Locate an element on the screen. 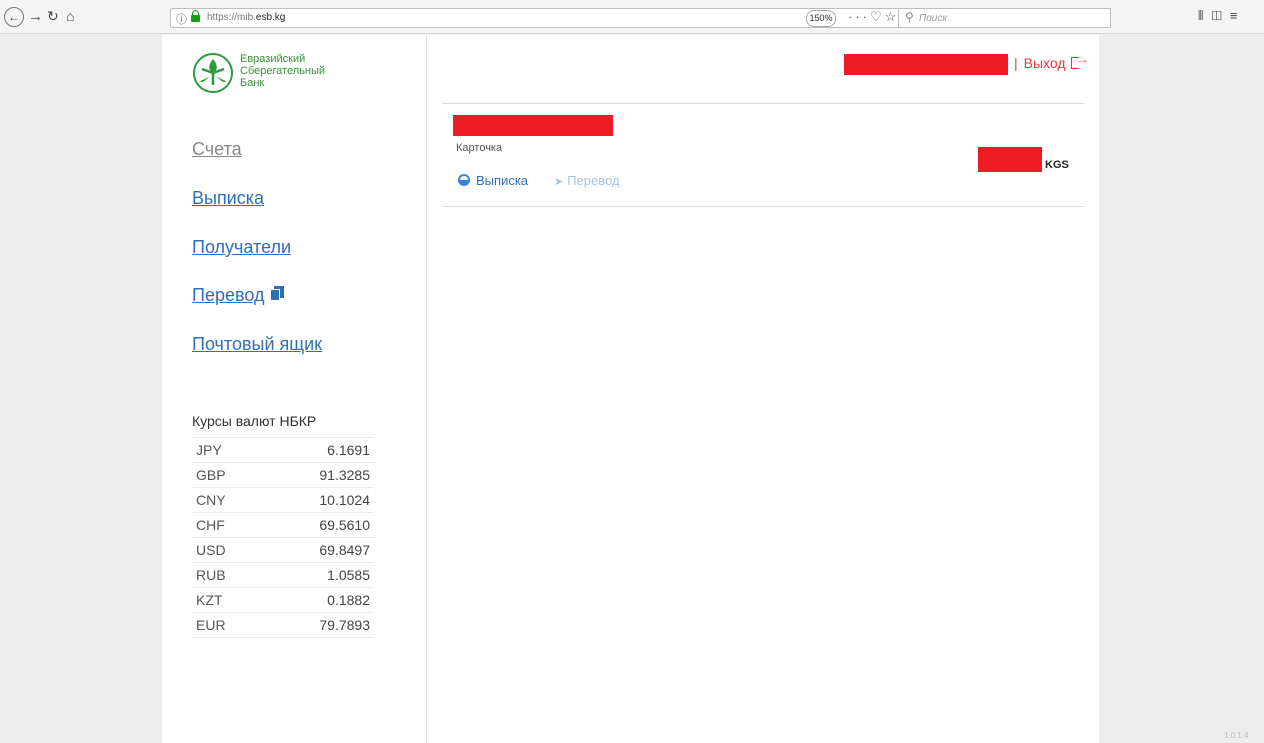 Image resolution: width=1264 pixels, height=743 pixels. version-label: 1.0.1.4 is located at coordinates (1236, 735).